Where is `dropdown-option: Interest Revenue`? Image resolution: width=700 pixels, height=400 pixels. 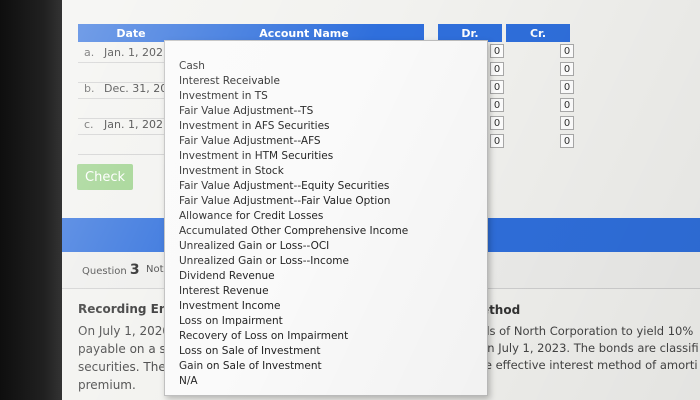 dropdown-option: Interest Revenue is located at coordinates (293, 291).